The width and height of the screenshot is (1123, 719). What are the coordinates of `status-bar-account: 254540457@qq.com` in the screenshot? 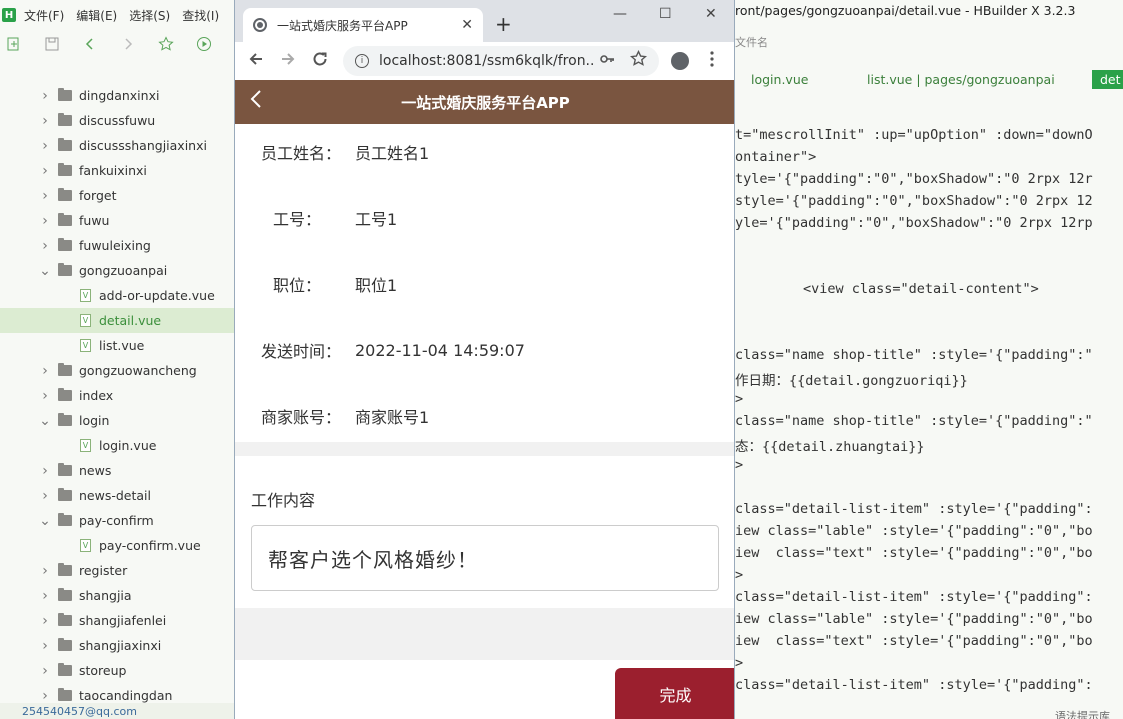 It's located at (117, 711).